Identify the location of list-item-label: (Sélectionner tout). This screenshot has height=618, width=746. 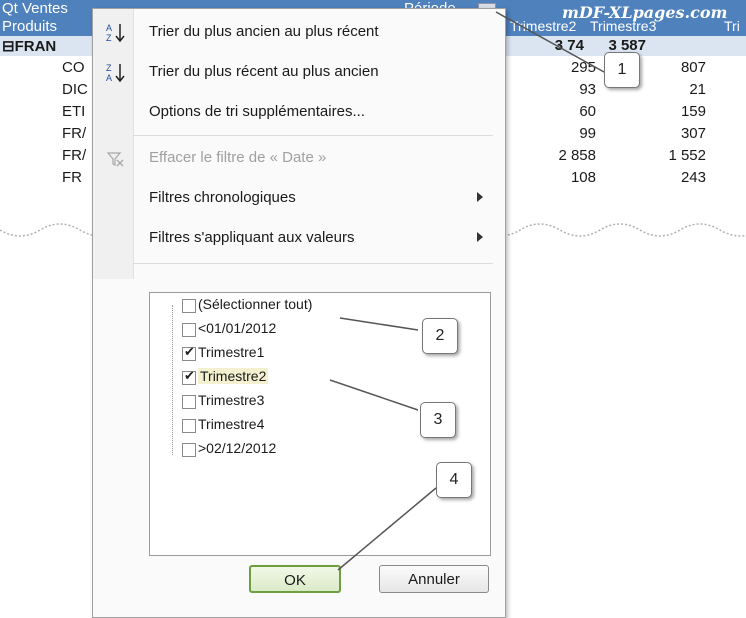
(255, 304).